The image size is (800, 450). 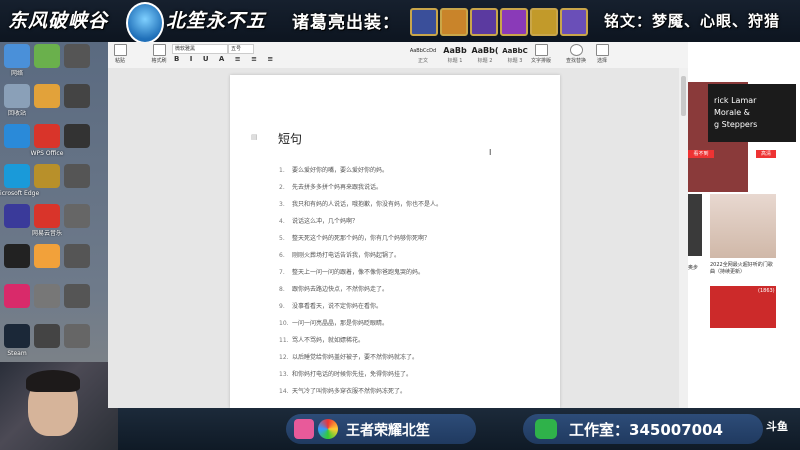 I want to click on app-logo-icon, so click(x=304, y=429).